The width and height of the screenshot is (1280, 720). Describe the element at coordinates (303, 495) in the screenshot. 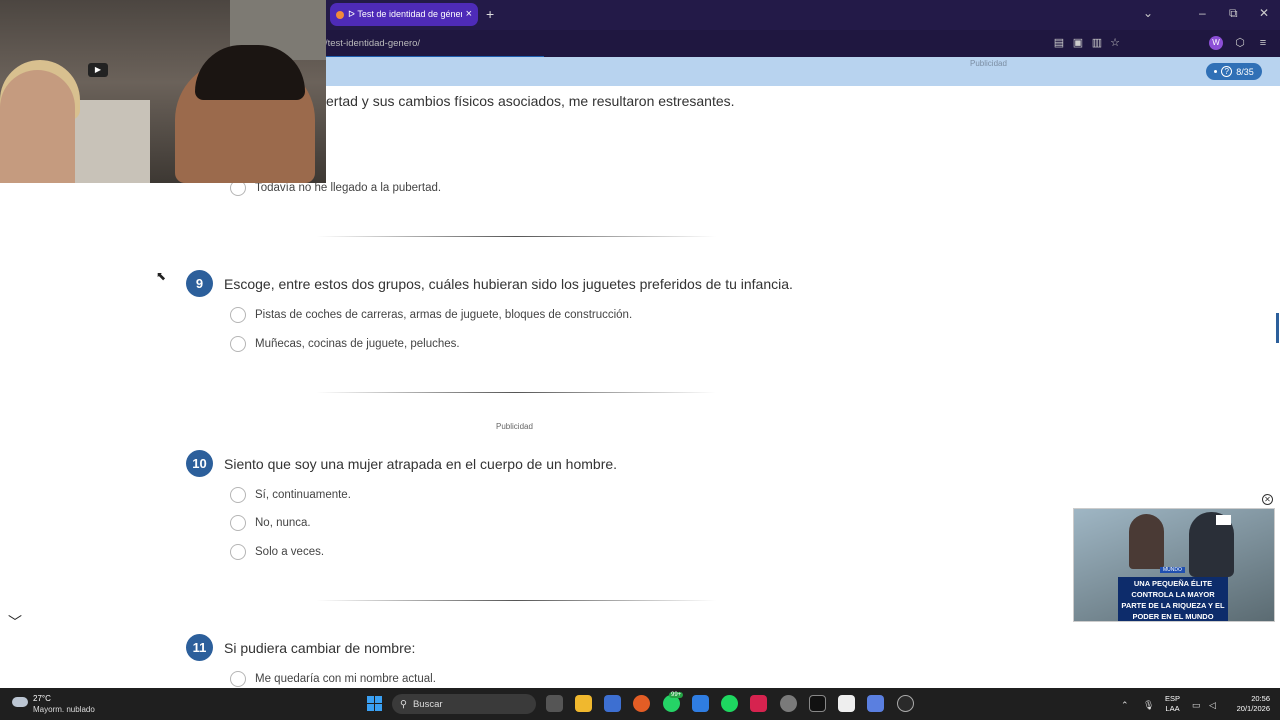

I see `option-label: Sí, continuamente.` at that location.